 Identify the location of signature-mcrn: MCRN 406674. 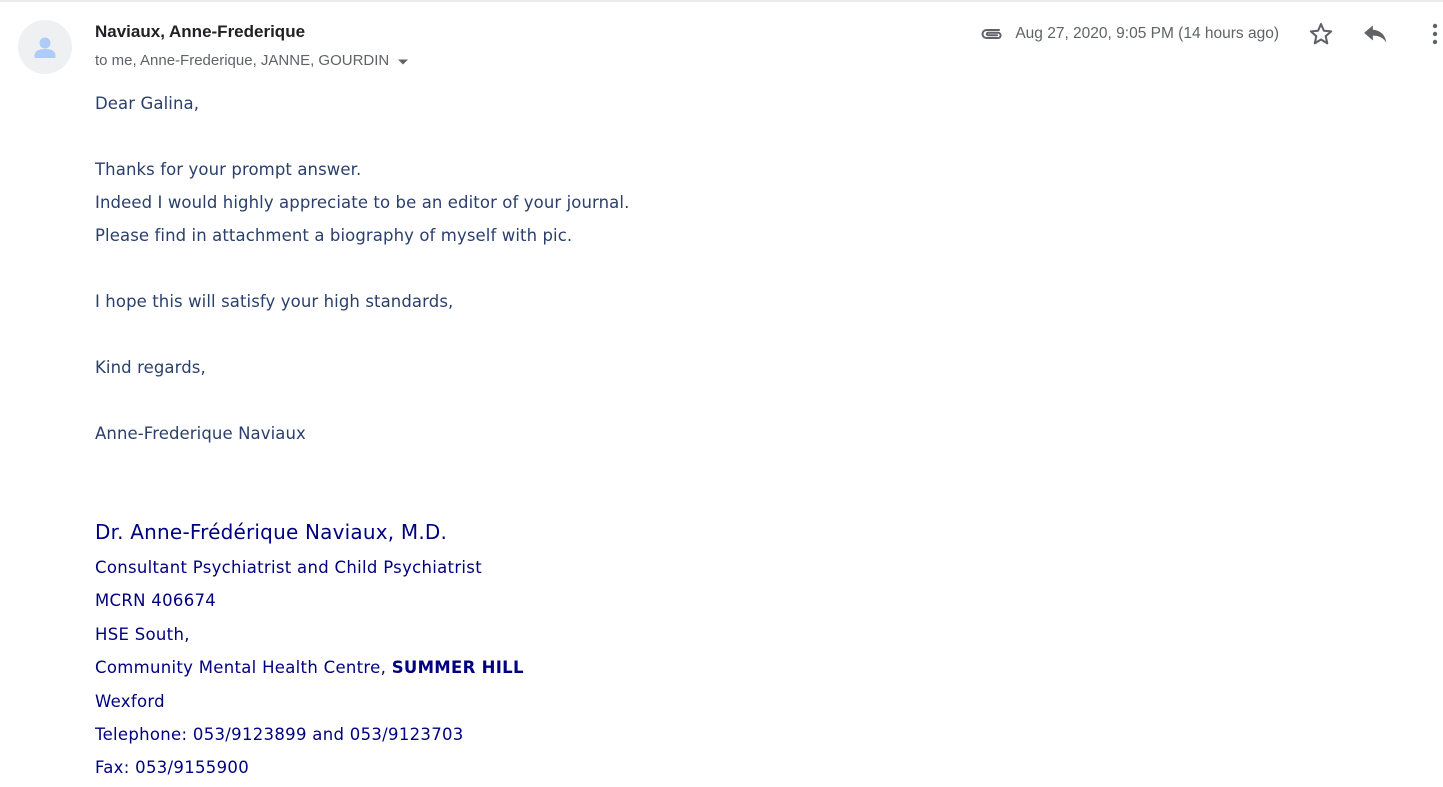
(156, 601).